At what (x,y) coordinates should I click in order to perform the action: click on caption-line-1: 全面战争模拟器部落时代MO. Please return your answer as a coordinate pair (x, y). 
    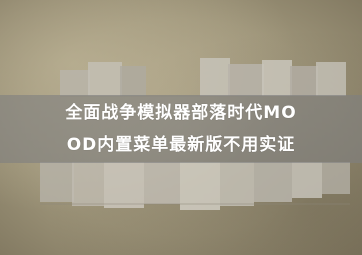
    Looking at the image, I should click on (181, 113).